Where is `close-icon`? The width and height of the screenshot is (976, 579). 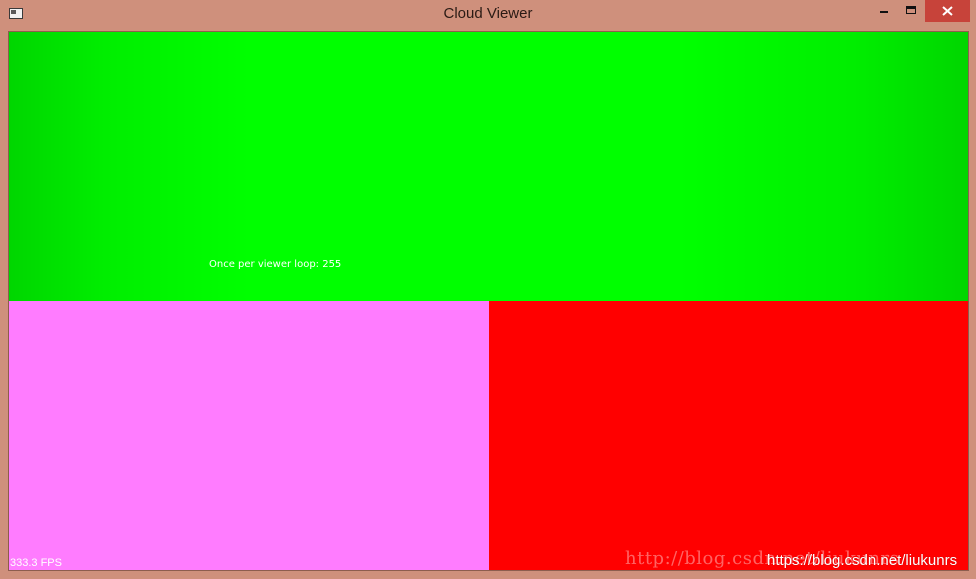
close-icon is located at coordinates (947, 11).